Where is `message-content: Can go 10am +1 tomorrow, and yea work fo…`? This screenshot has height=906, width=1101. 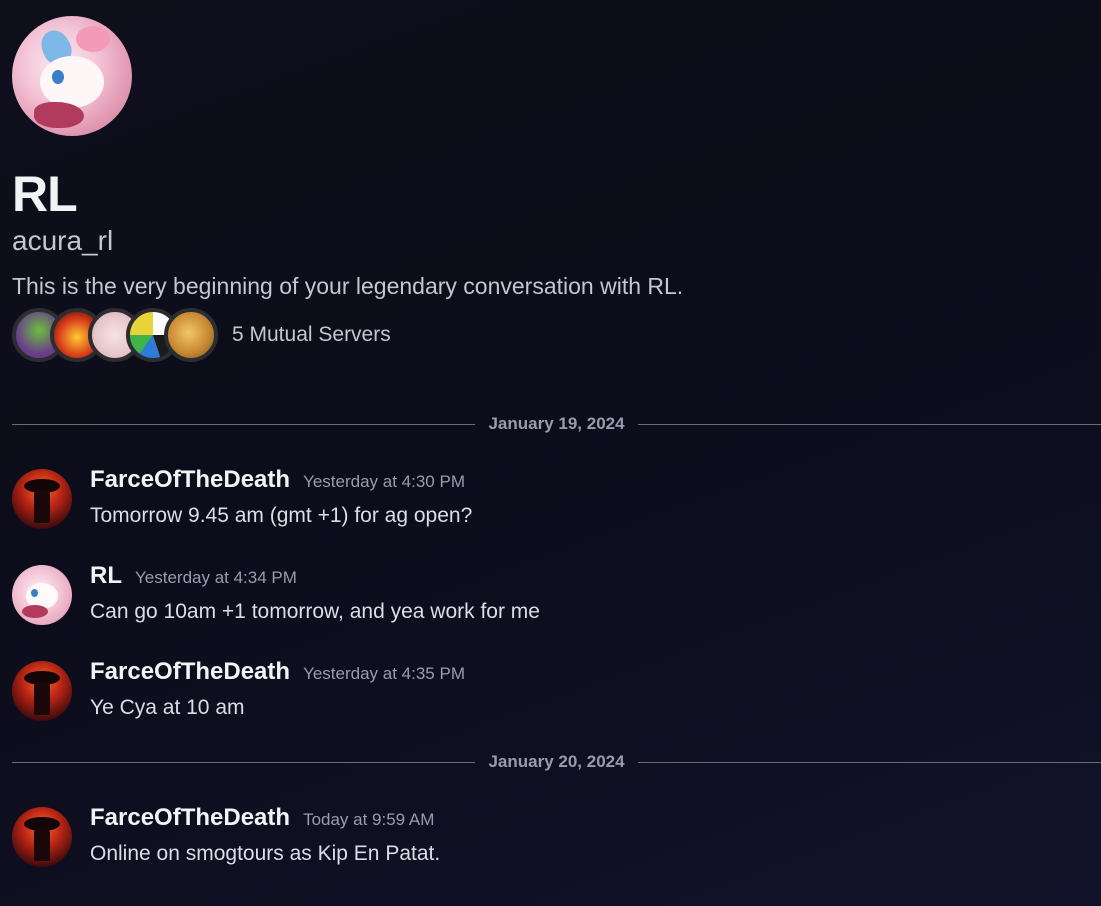 message-content: Can go 10am +1 tomorrow, and yea work fo… is located at coordinates (315, 611).